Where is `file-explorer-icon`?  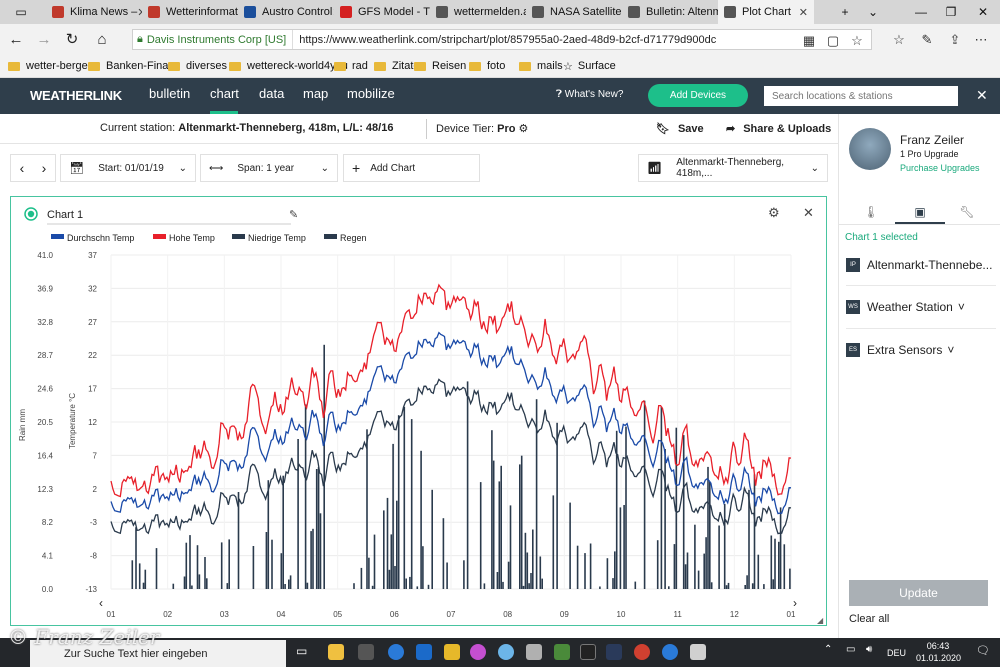 file-explorer-icon is located at coordinates (336, 652).